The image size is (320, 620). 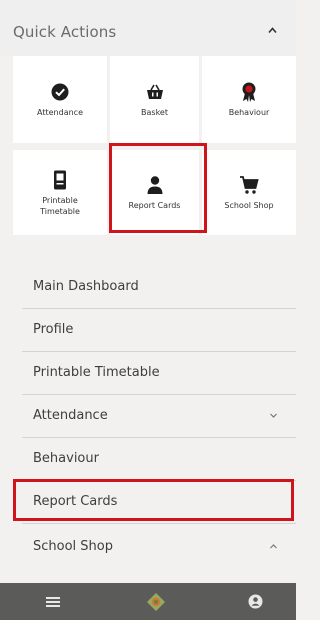 I want to click on menu-item-main-dashboard: Main Dashboard, so click(x=148, y=287).